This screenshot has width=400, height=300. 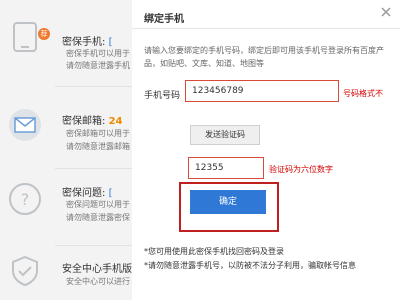 What do you see at coordinates (363, 93) in the screenshot?
I see `phone-error-message: 号码格式不` at bounding box center [363, 93].